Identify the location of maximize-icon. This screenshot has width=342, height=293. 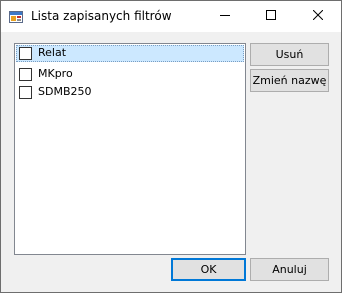
(271, 16).